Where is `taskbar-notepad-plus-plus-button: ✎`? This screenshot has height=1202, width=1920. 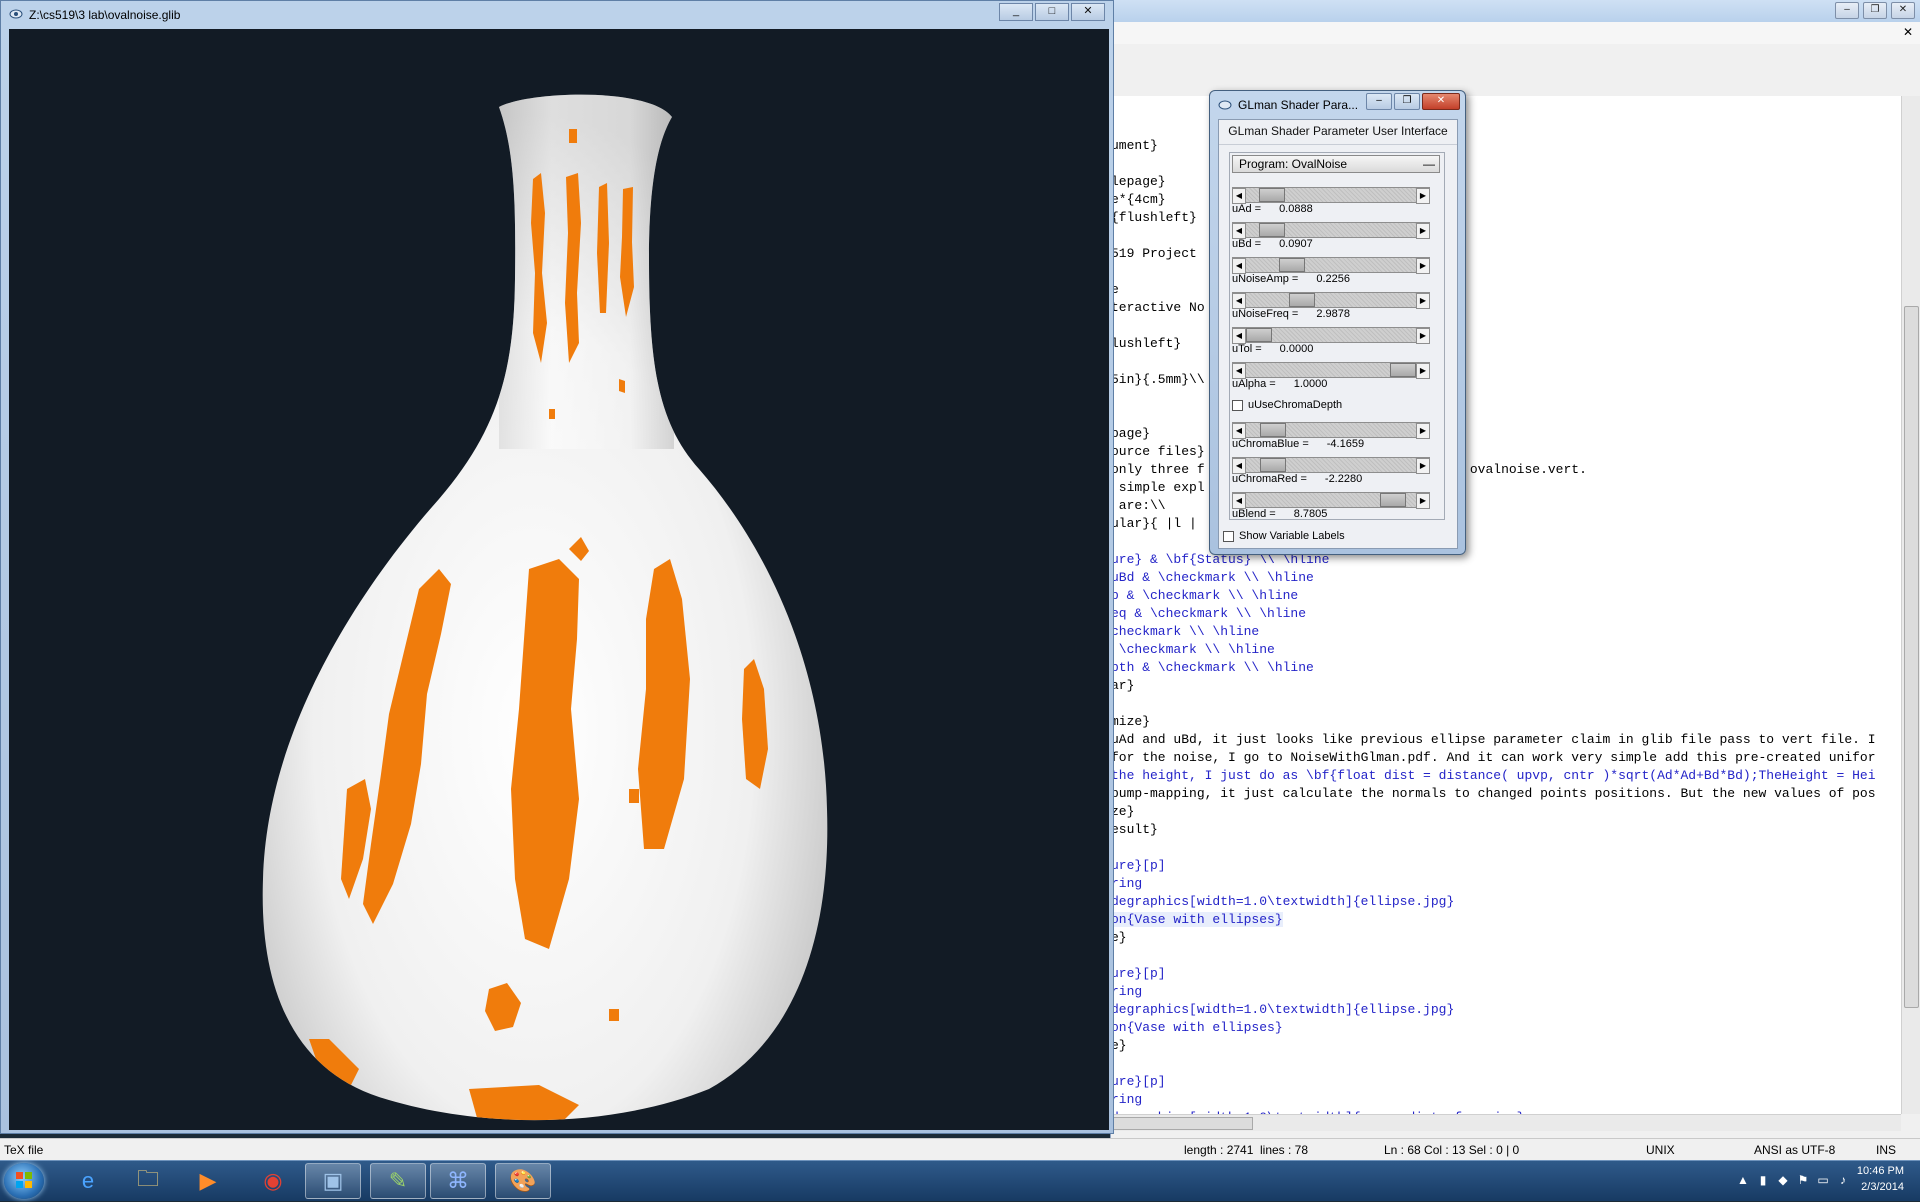 taskbar-notepad-plus-plus-button: ✎ is located at coordinates (398, 1181).